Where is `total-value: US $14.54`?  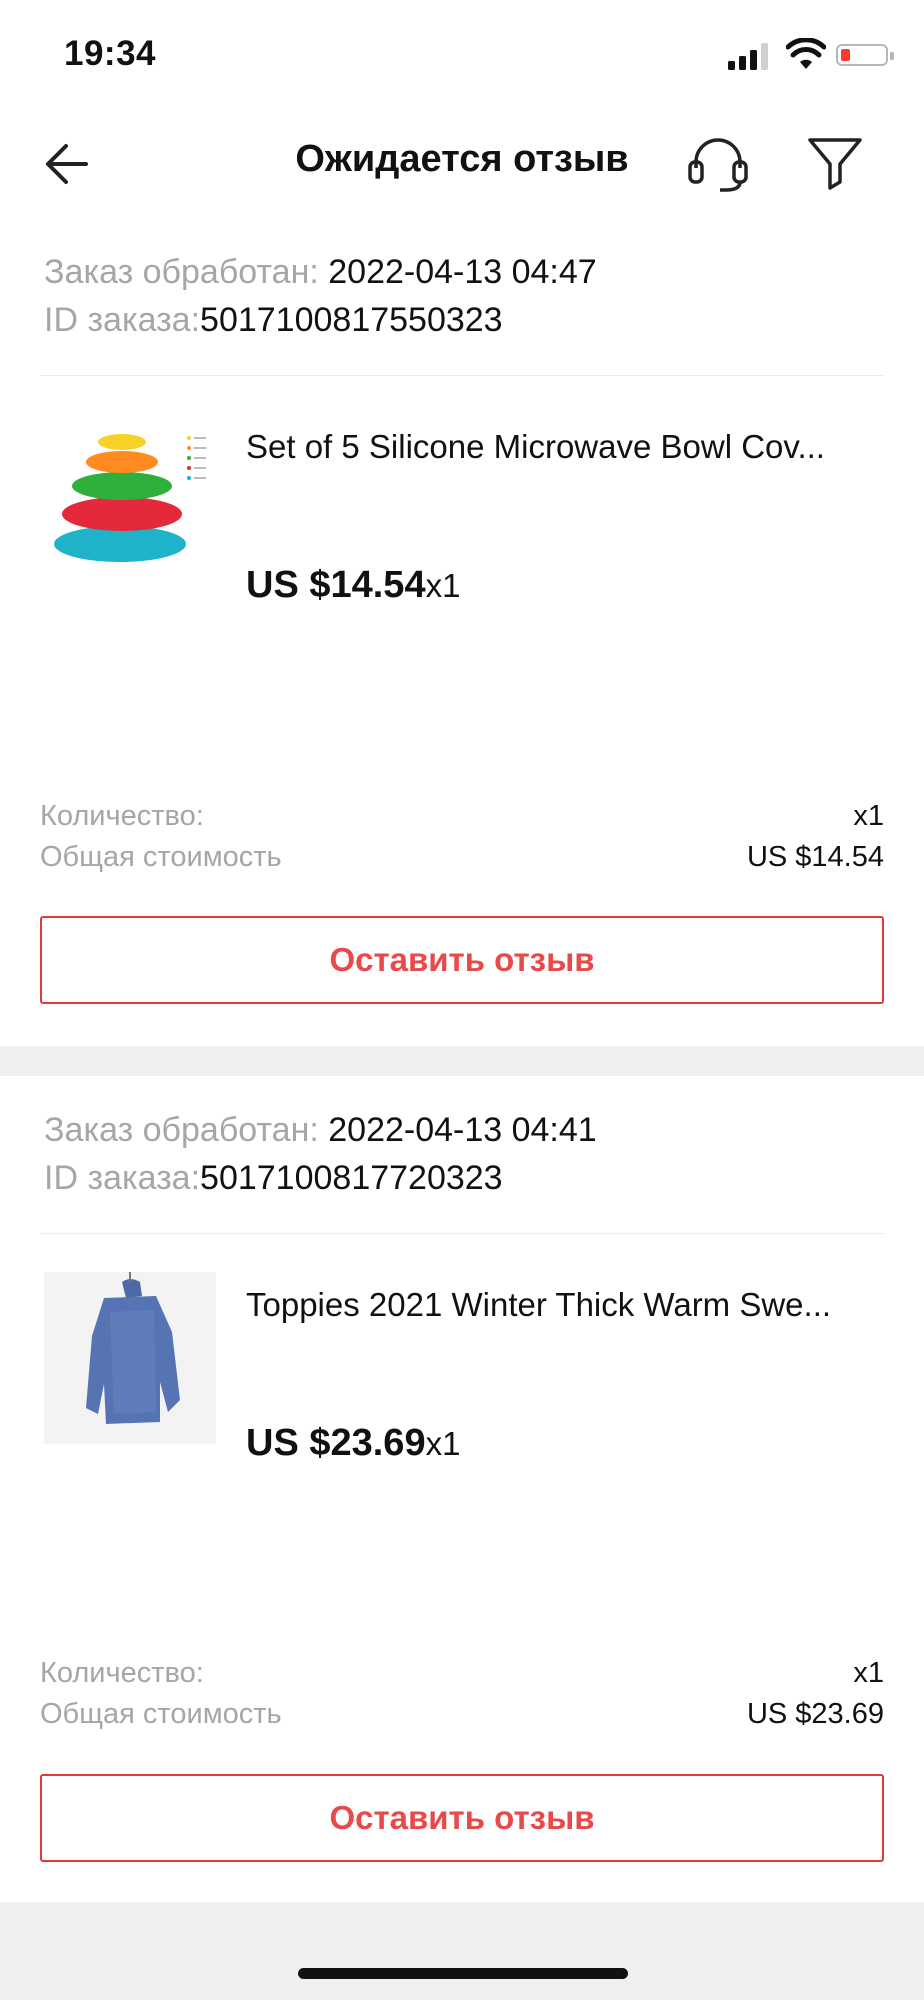 total-value: US $14.54 is located at coordinates (815, 857).